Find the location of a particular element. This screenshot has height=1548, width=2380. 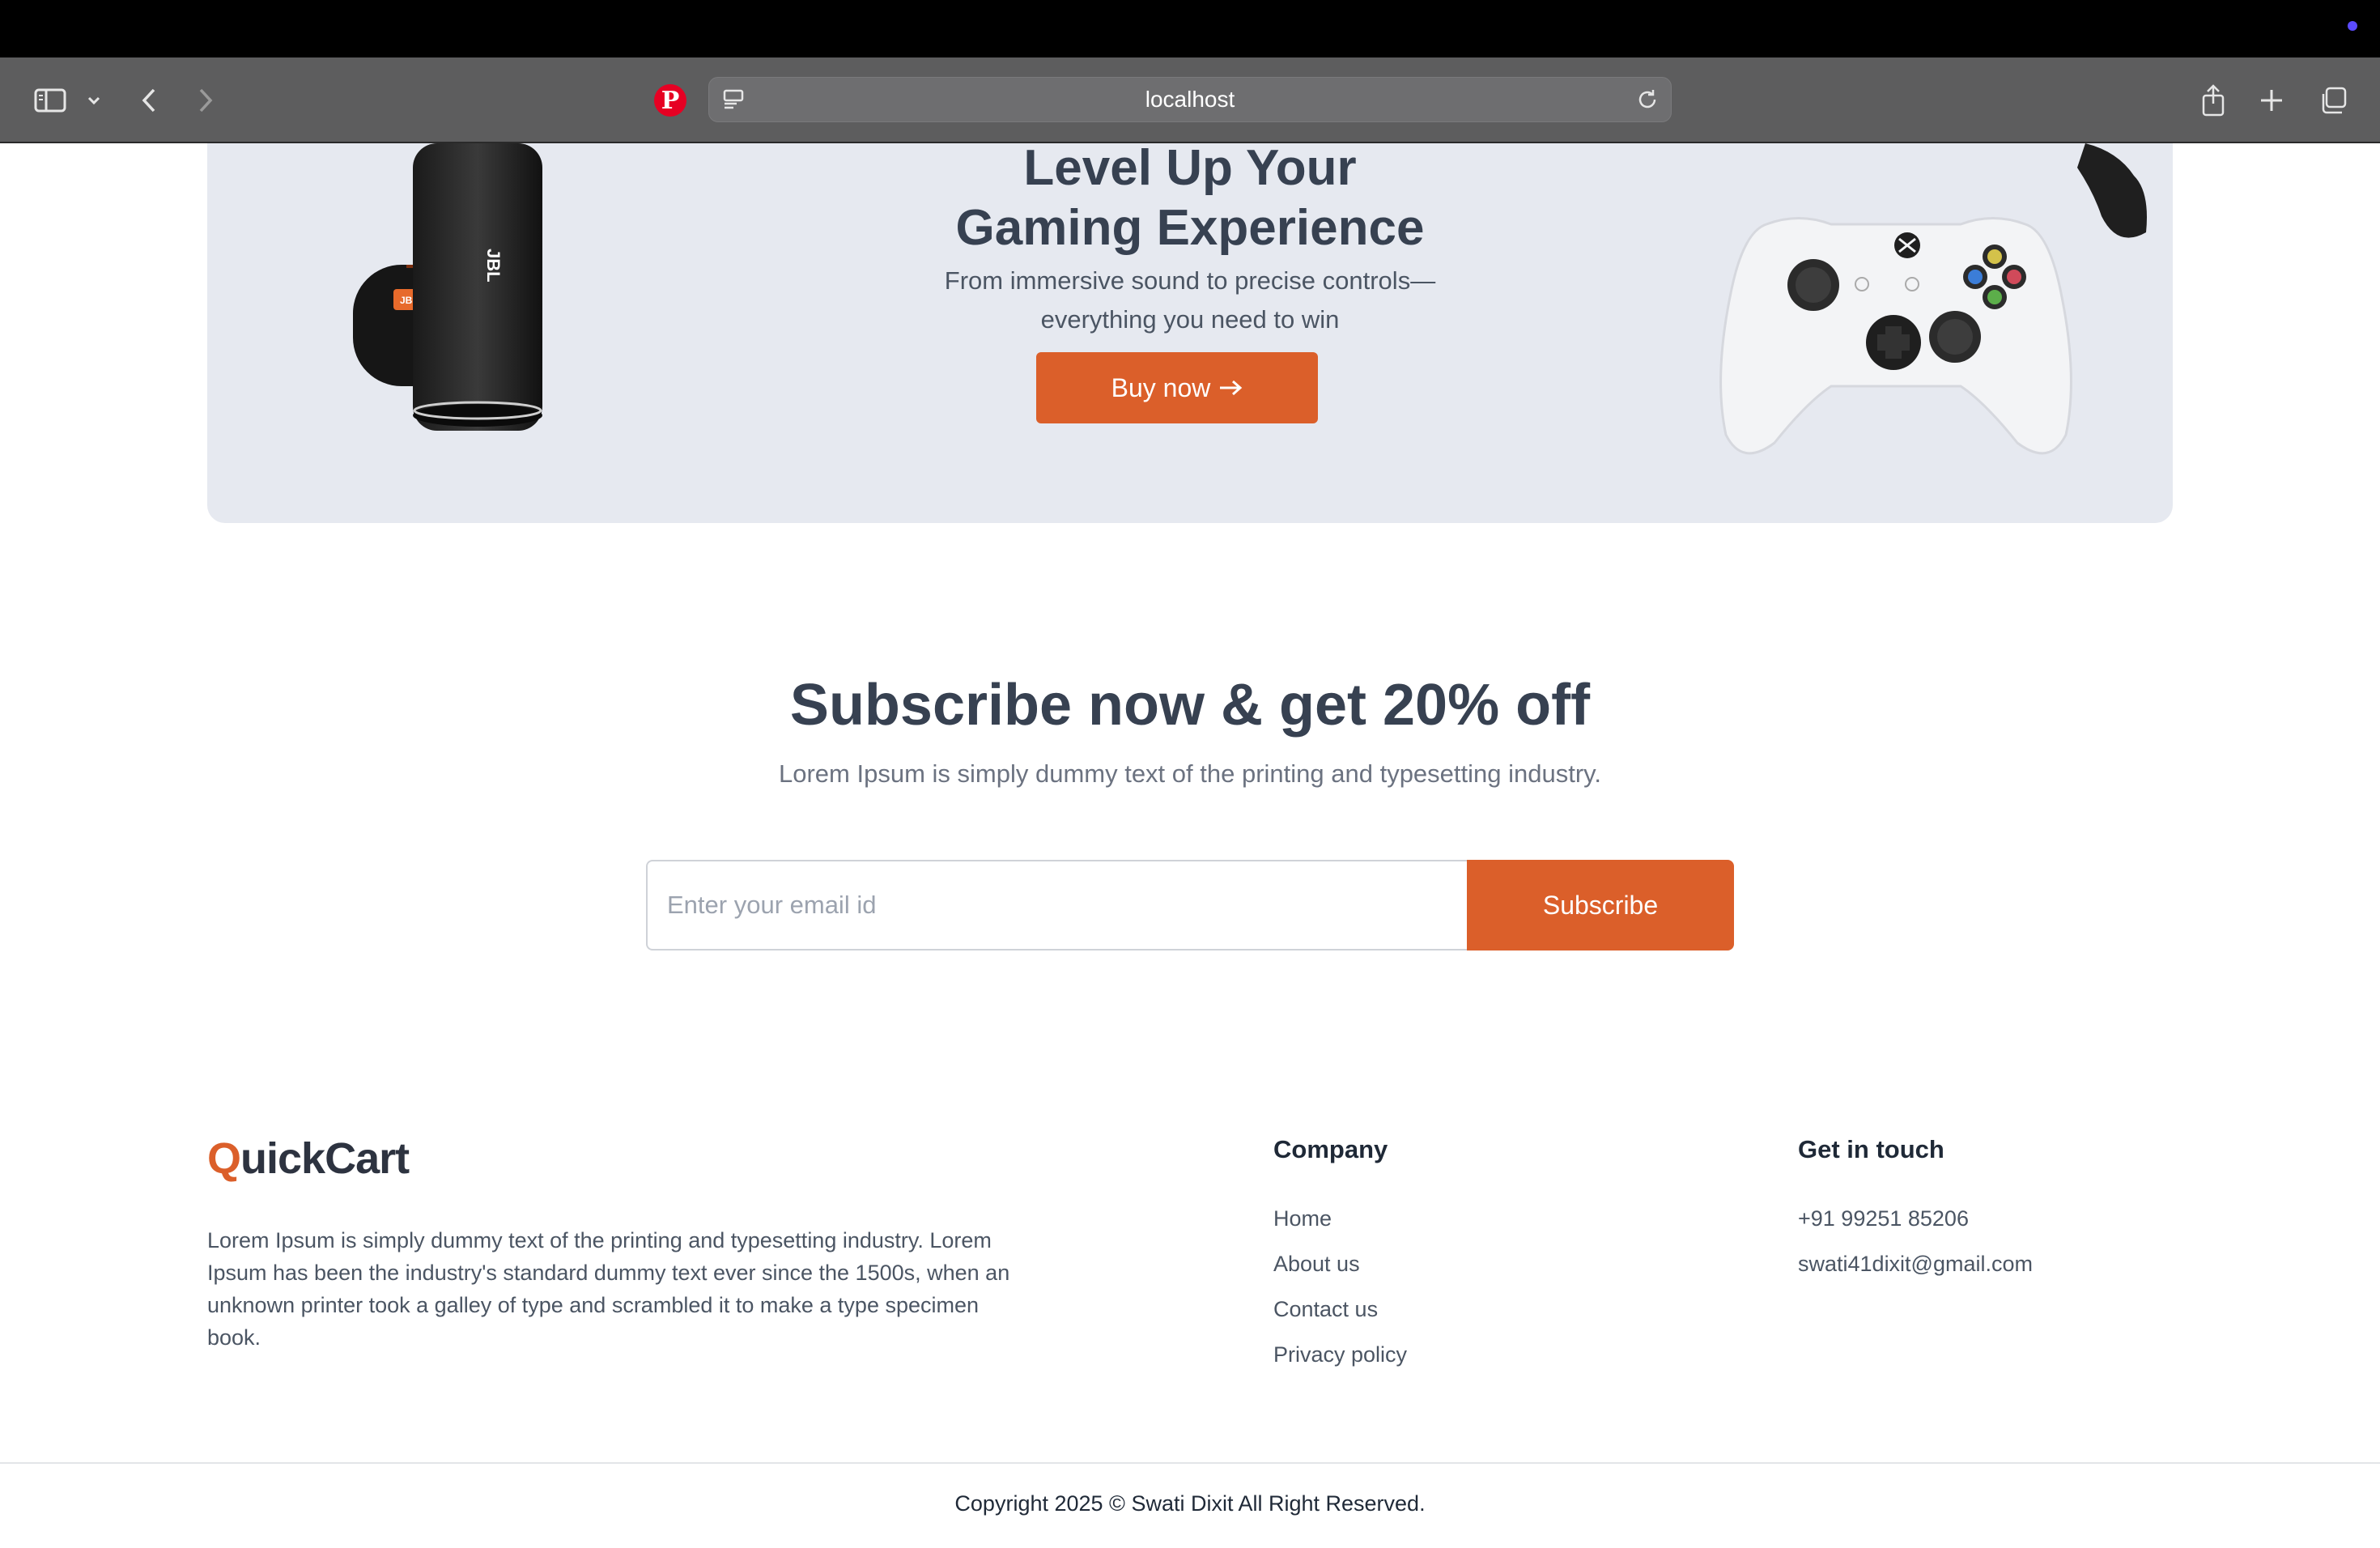

chevron-down-icon is located at coordinates (94, 100).